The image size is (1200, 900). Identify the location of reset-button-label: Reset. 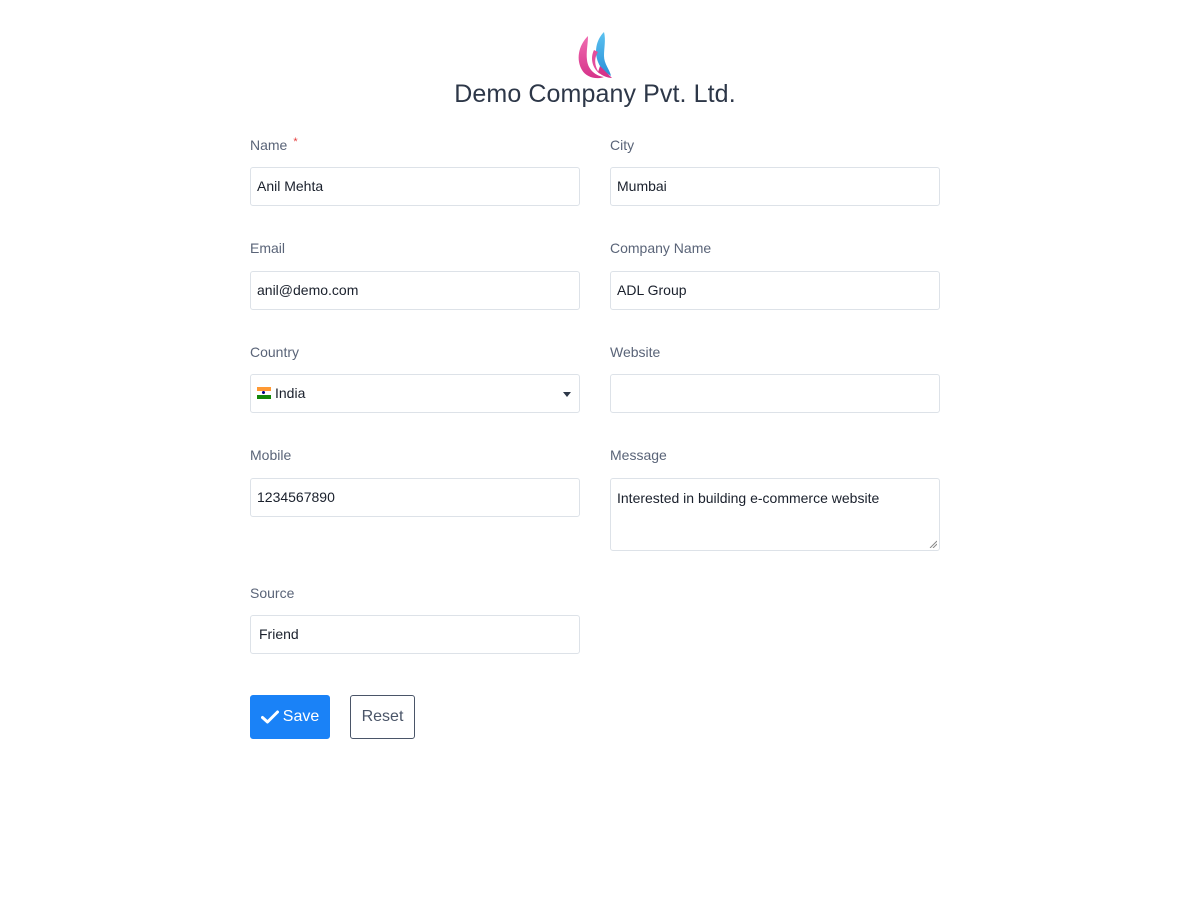
(382, 716).